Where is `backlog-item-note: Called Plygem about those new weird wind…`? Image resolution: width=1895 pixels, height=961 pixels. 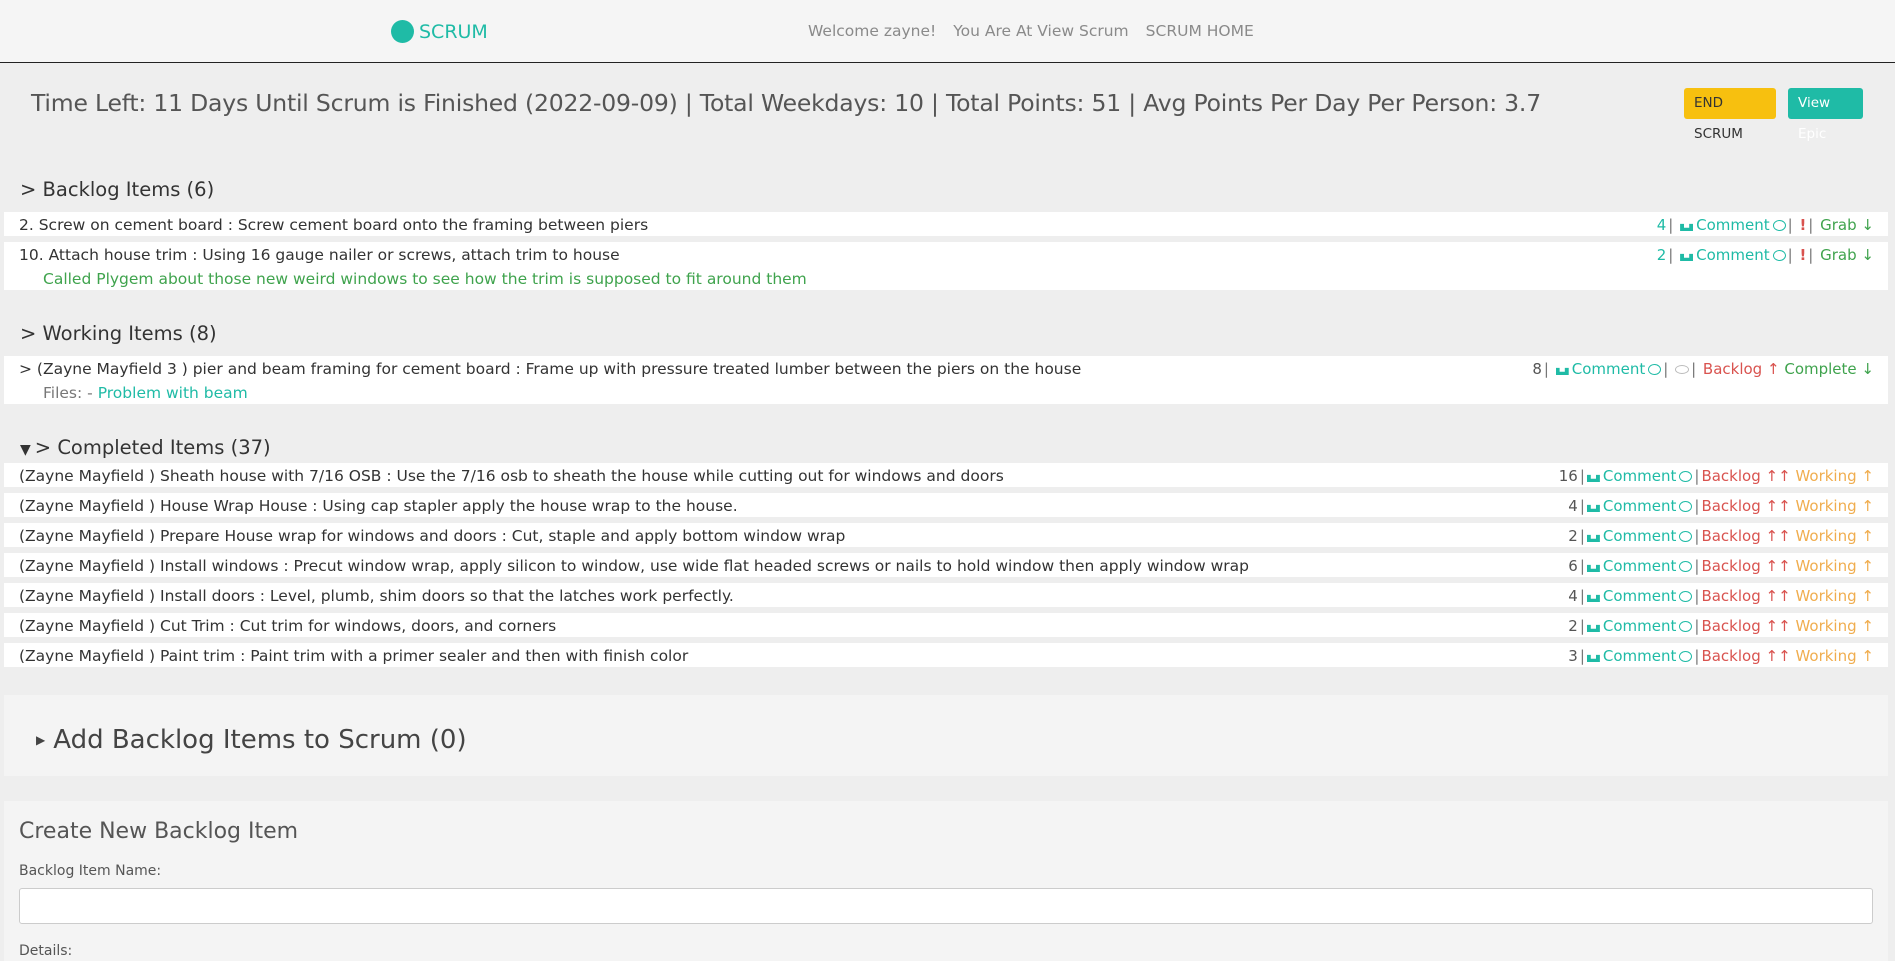 backlog-item-note: Called Plygem about those new weird wind… is located at coordinates (425, 279).